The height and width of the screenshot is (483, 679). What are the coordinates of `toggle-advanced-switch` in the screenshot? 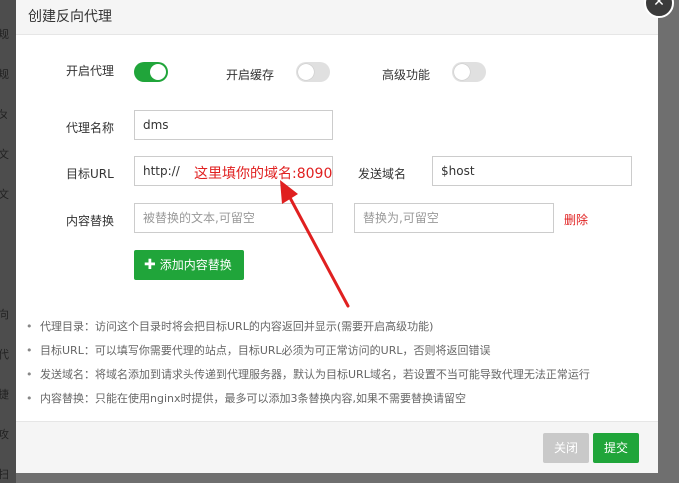 It's located at (469, 72).